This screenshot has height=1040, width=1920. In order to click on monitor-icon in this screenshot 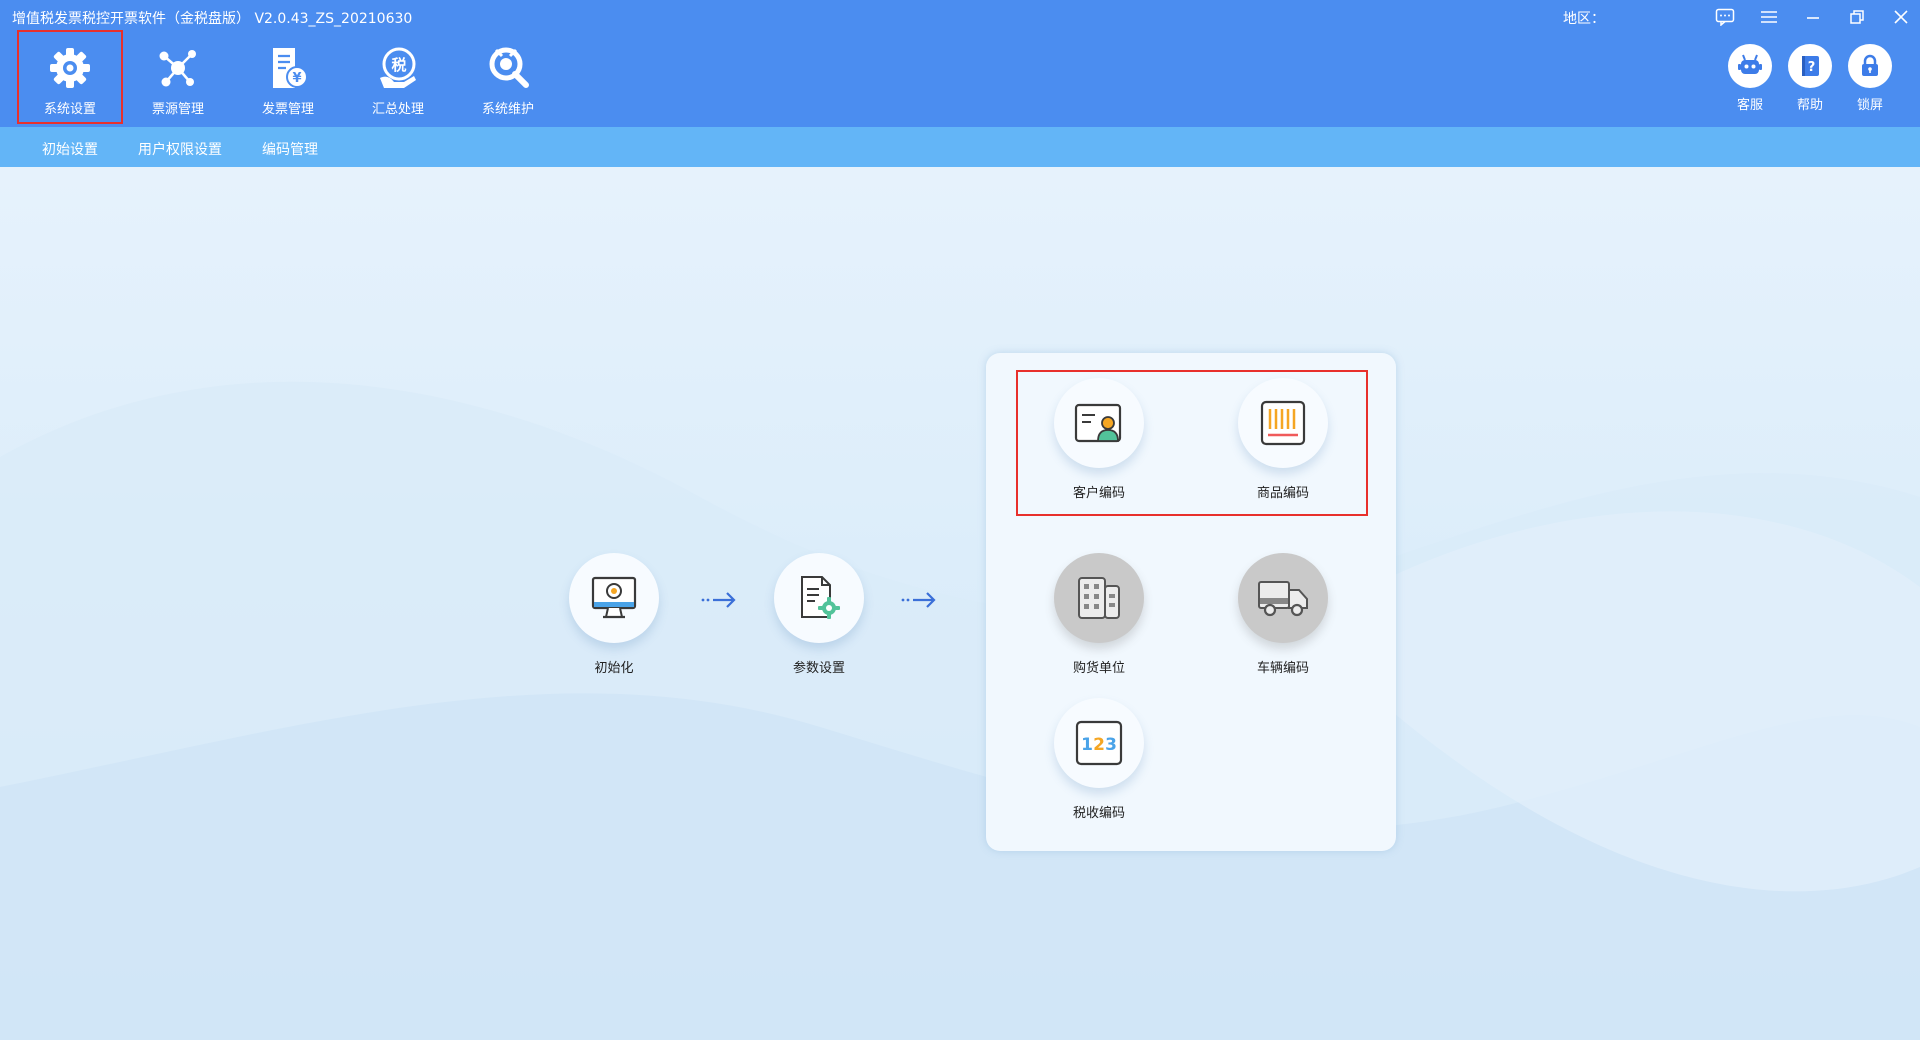, I will do `click(614, 597)`.